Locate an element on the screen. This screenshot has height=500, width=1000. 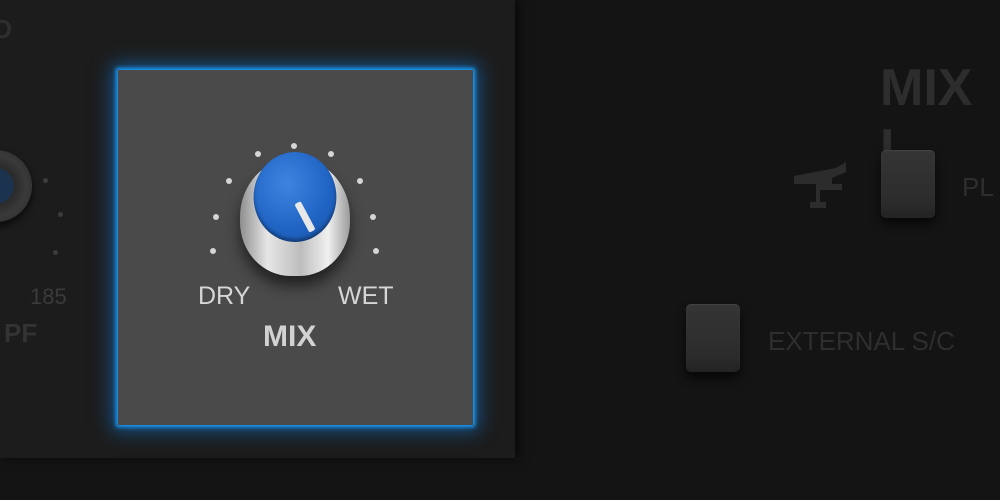
plugin-sidechain-button is located at coordinates (908, 184).